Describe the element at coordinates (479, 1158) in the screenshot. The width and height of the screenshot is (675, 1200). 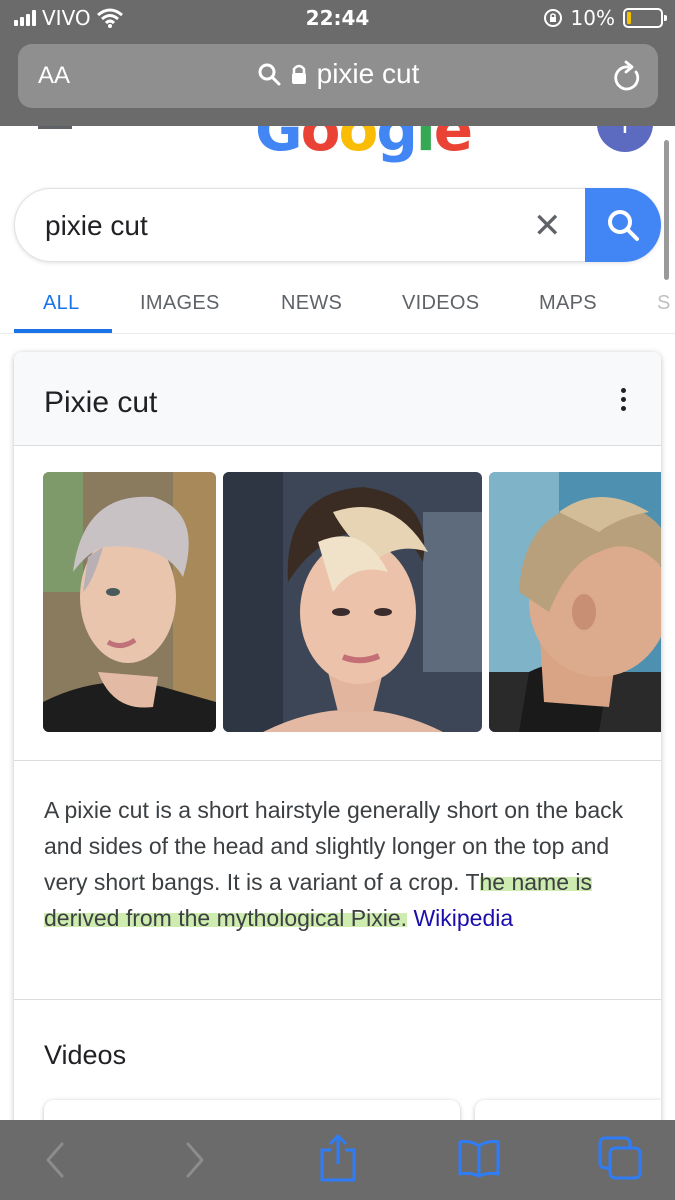
I see `bookmarks-icon` at that location.